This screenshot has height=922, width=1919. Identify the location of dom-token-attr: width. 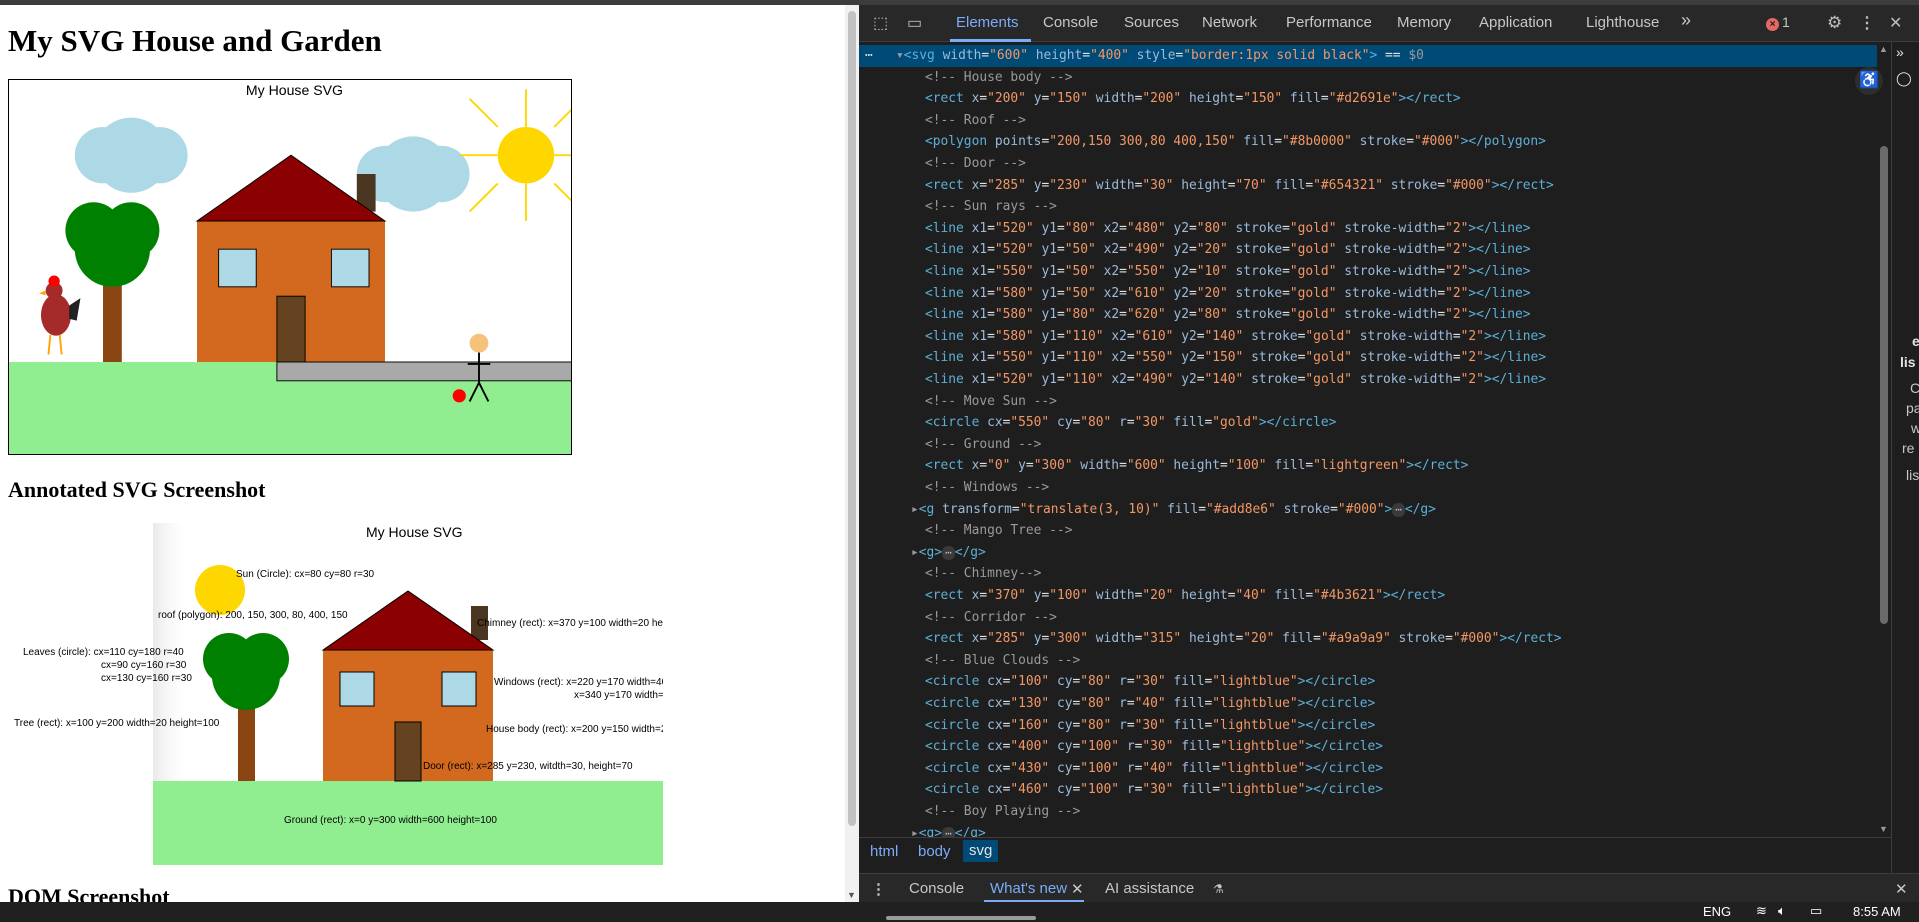
(1100, 466).